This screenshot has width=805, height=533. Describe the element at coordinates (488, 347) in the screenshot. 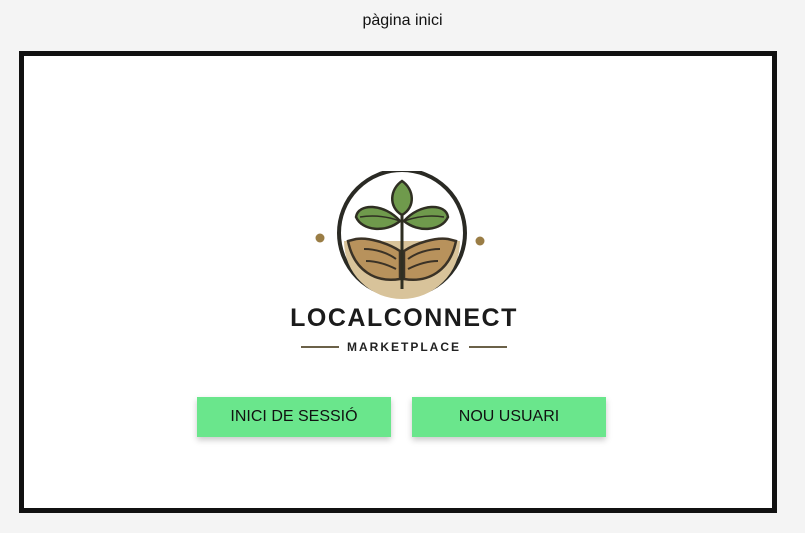

I see `decorative-rule-right` at that location.